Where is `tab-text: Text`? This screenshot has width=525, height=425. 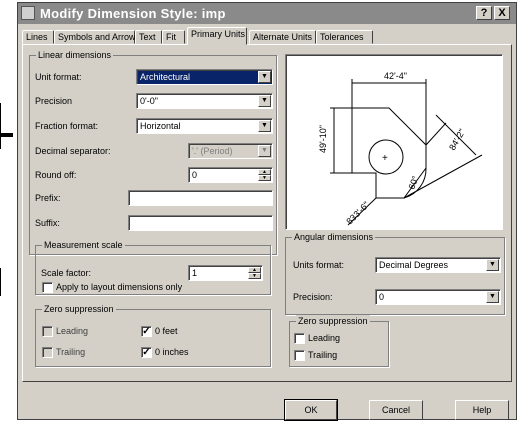 tab-text: Text is located at coordinates (148, 37).